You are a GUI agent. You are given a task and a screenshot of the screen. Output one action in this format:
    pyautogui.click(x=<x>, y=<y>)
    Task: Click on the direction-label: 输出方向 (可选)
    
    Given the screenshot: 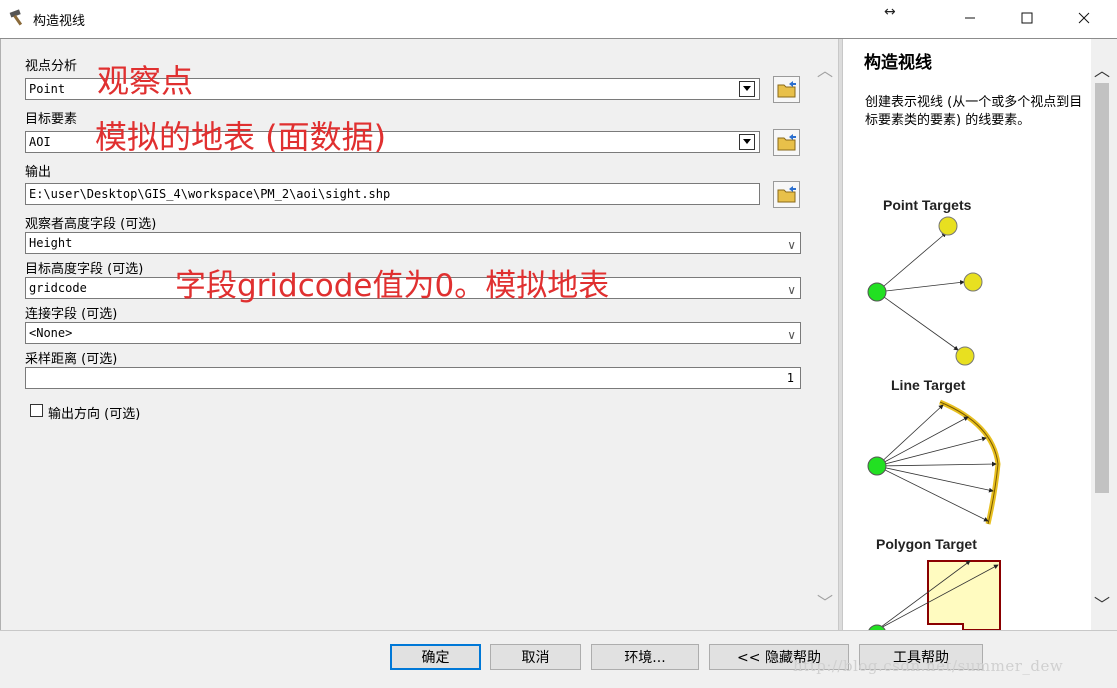 What is the action you would take?
    pyautogui.click(x=94, y=414)
    